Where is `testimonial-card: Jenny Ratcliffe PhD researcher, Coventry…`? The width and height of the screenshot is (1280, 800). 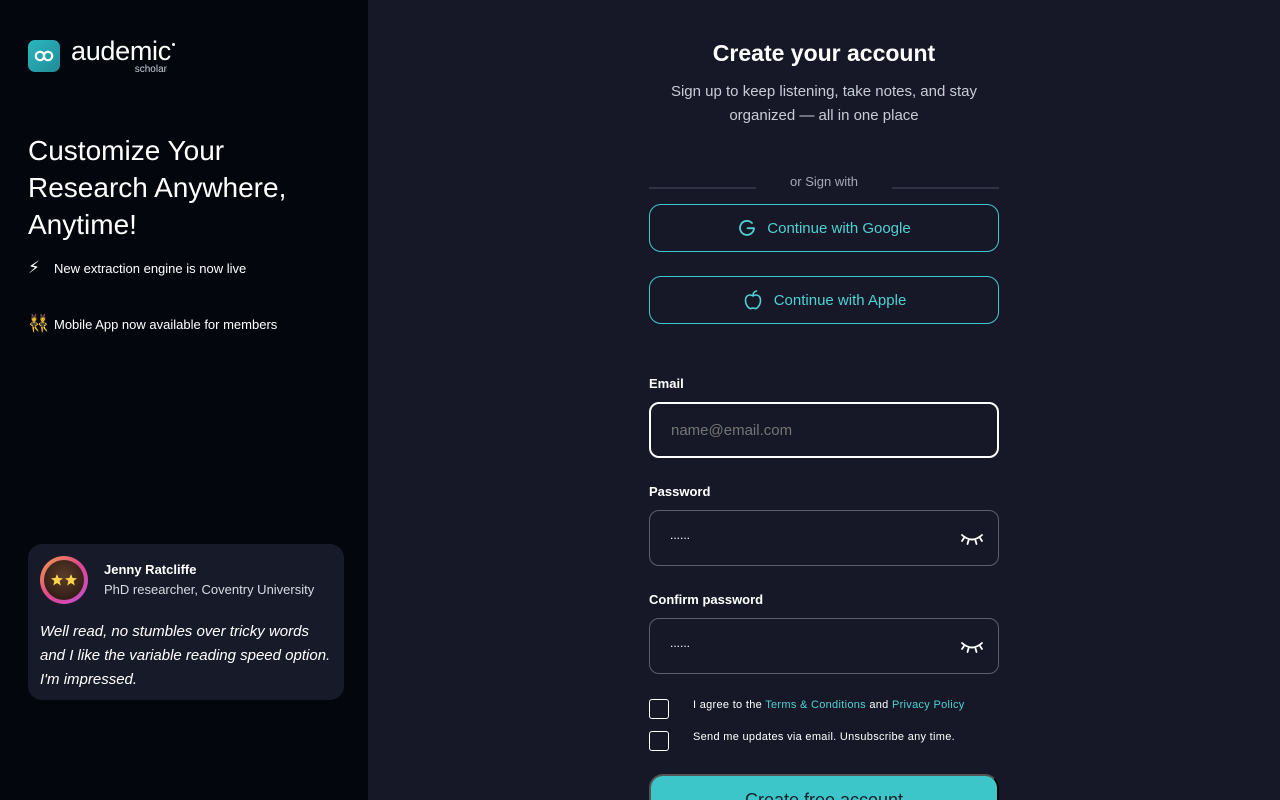
testimonial-card: Jenny Ratcliffe PhD researcher, Coventry… is located at coordinates (186, 622).